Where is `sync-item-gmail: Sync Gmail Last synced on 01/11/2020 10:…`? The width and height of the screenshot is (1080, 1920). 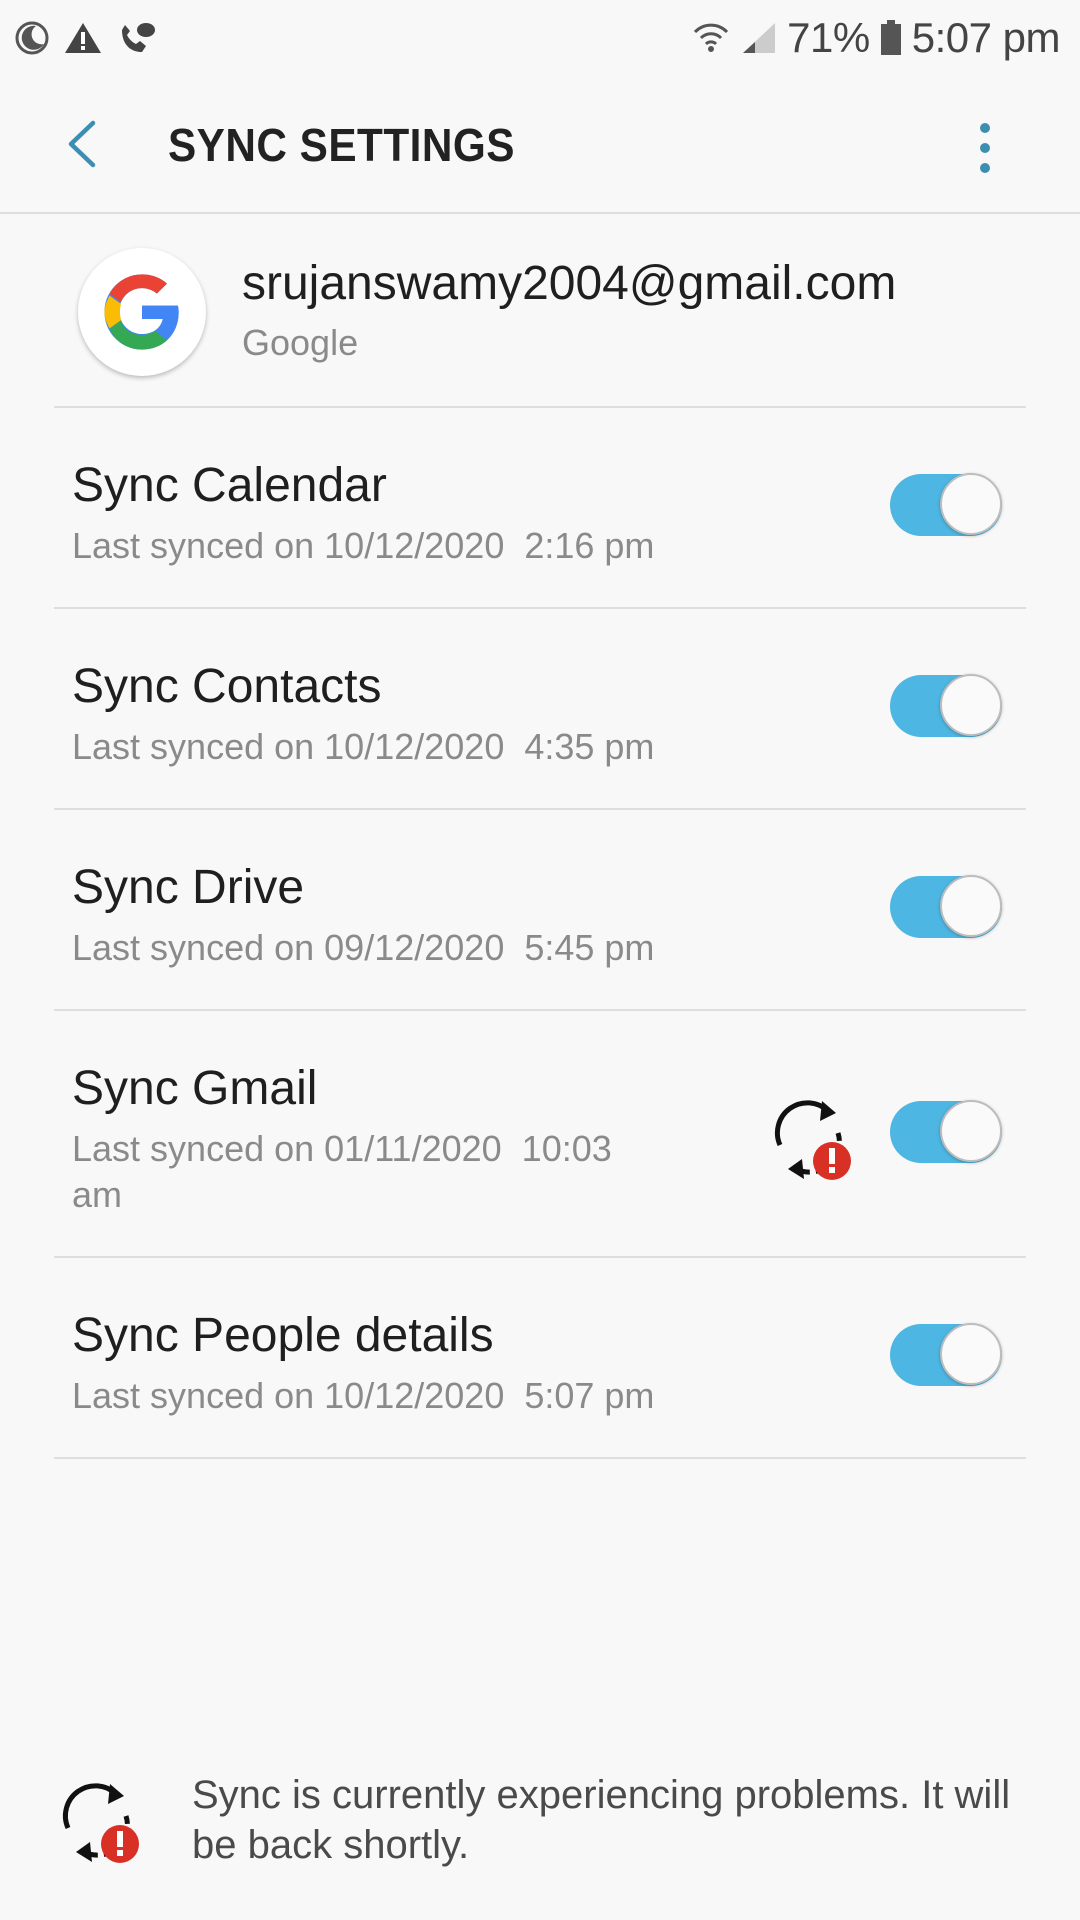
sync-item-gmail: Sync Gmail Last synced on 01/11/2020 10:… is located at coordinates (540, 1134).